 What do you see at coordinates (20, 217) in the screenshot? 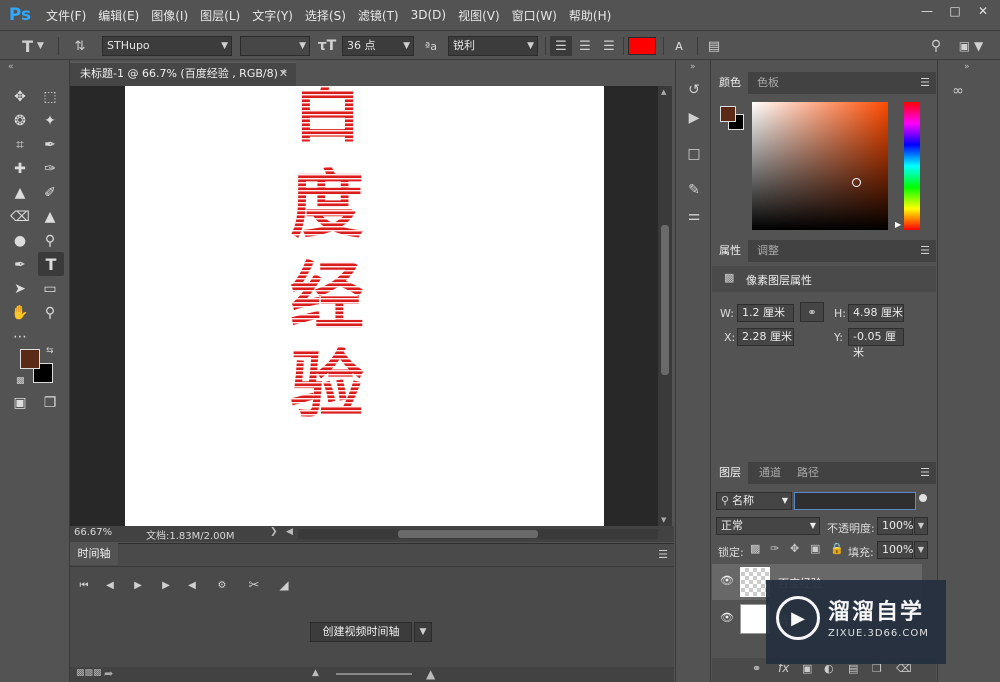
I see `eraser-tool-icon: ⌫` at bounding box center [20, 217].